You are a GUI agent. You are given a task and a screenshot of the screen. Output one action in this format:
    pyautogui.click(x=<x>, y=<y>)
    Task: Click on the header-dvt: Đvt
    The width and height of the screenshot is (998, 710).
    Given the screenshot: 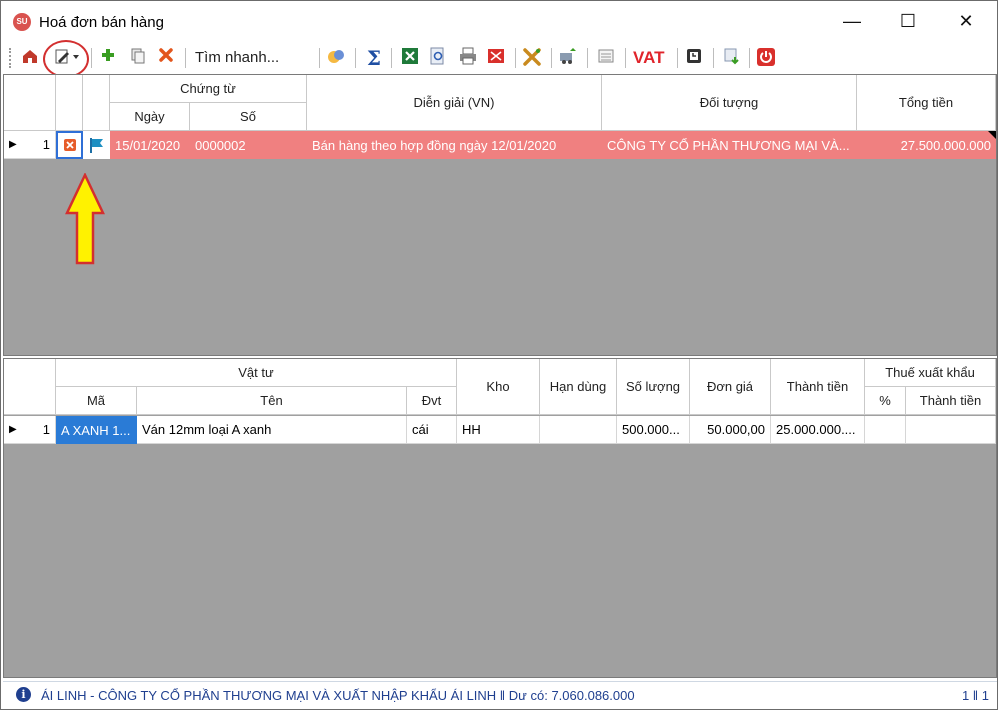 What is the action you would take?
    pyautogui.click(x=432, y=401)
    